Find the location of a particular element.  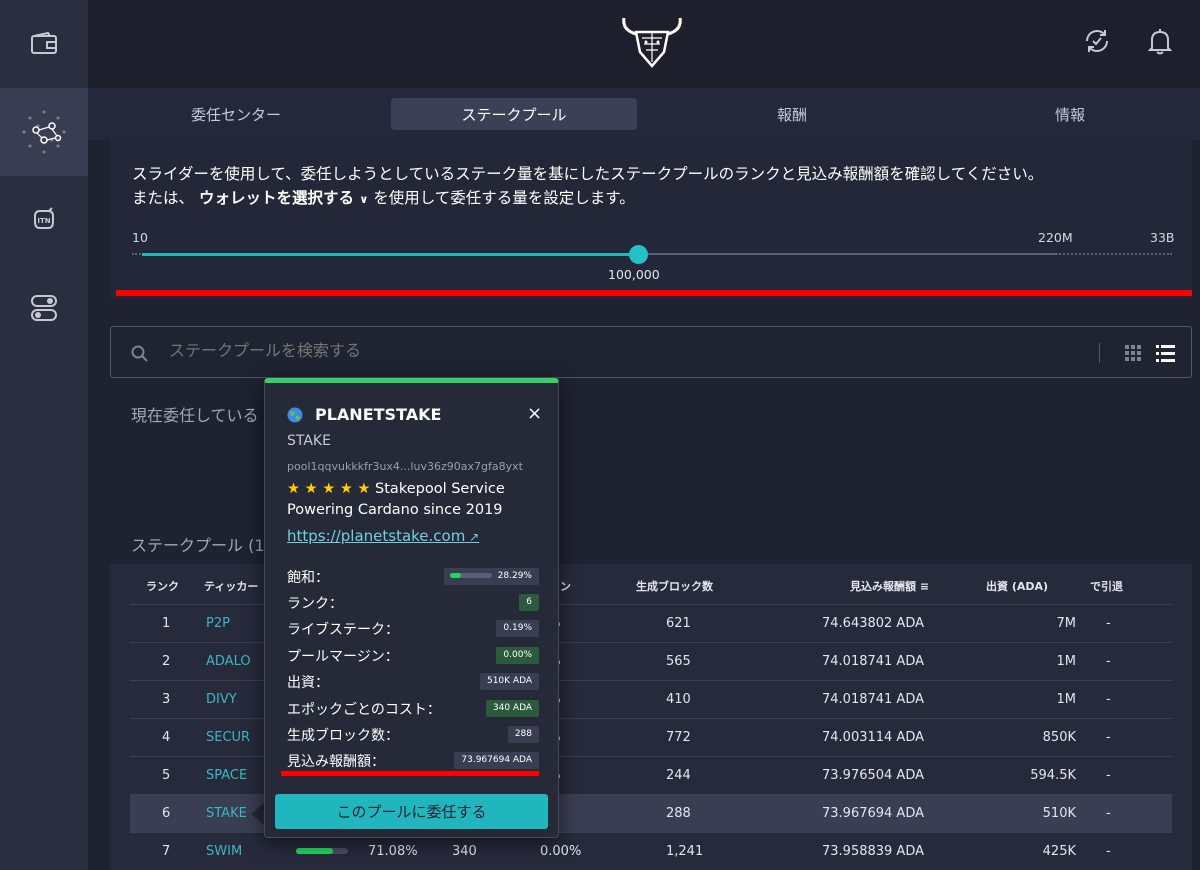

sync-check-icon is located at coordinates (1097, 41).